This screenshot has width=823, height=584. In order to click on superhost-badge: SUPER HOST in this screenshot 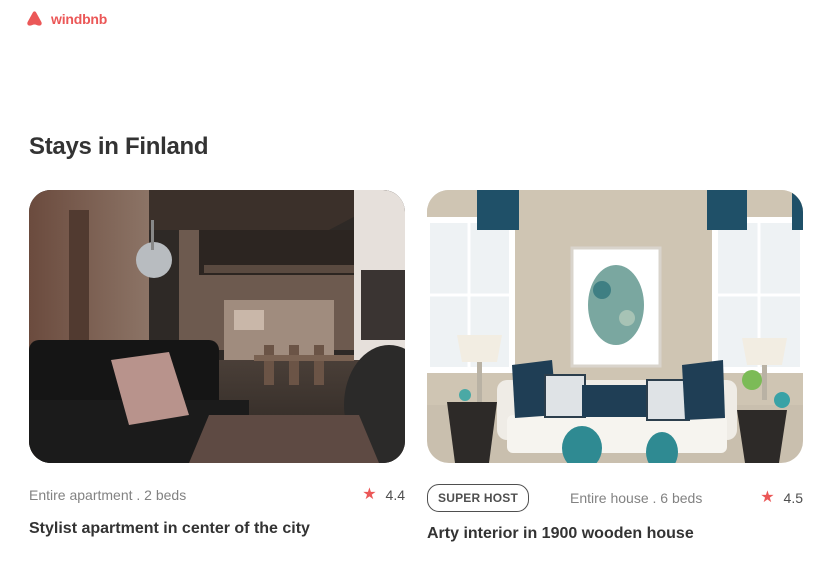, I will do `click(478, 498)`.